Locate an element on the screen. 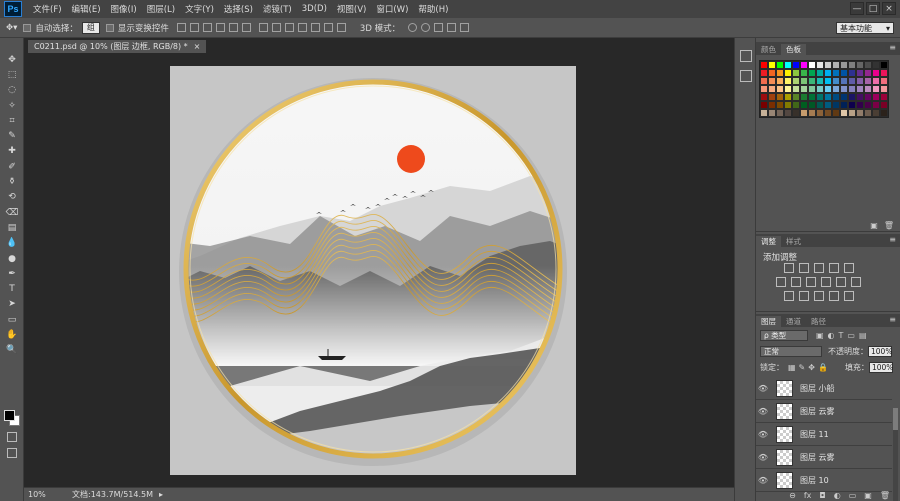  history-panel-icon is located at coordinates (746, 56).